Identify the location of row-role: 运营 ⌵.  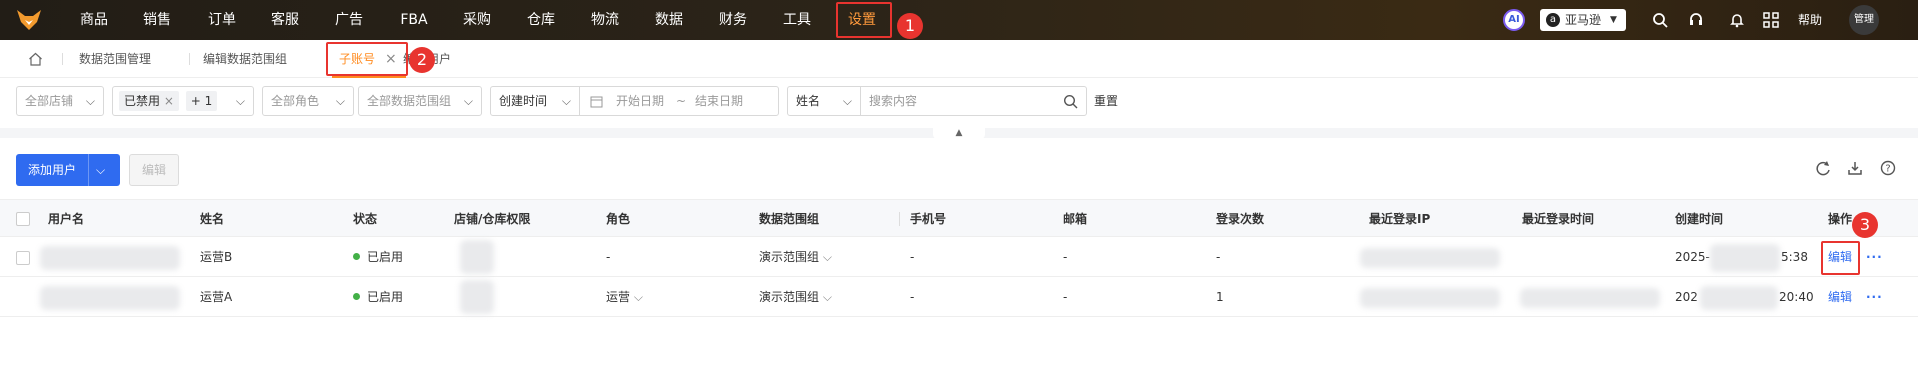
(624, 297).